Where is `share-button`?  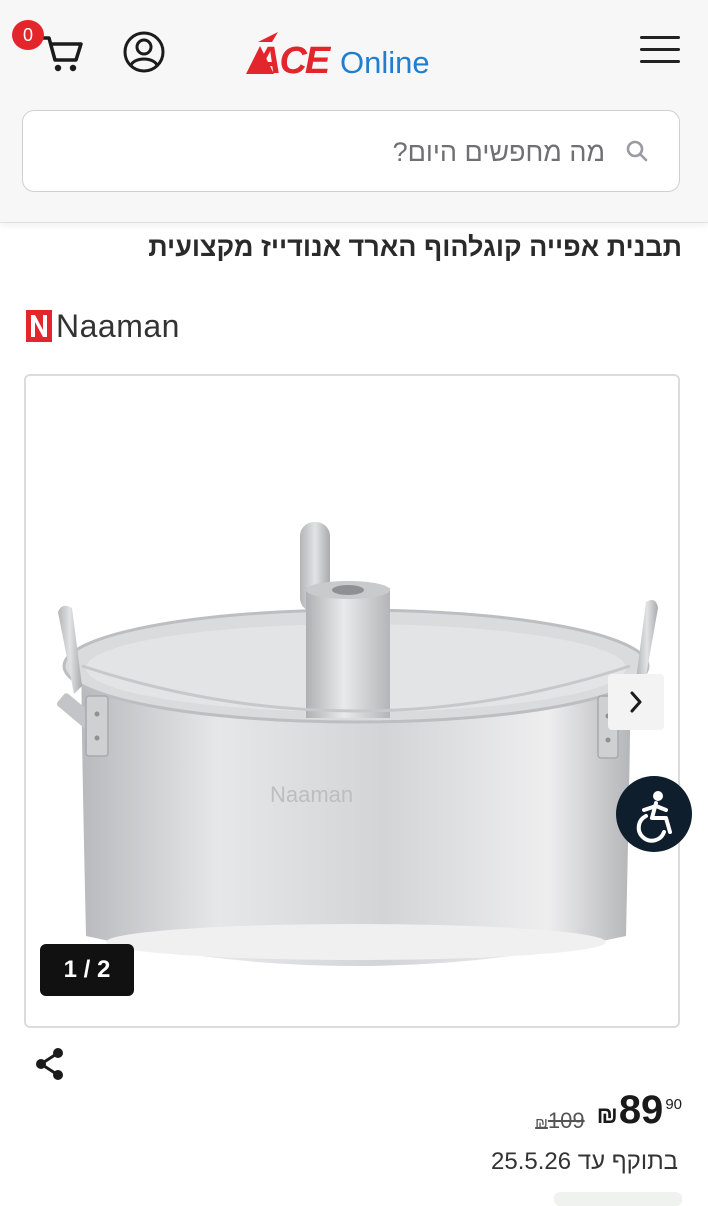
share-button is located at coordinates (50, 1064).